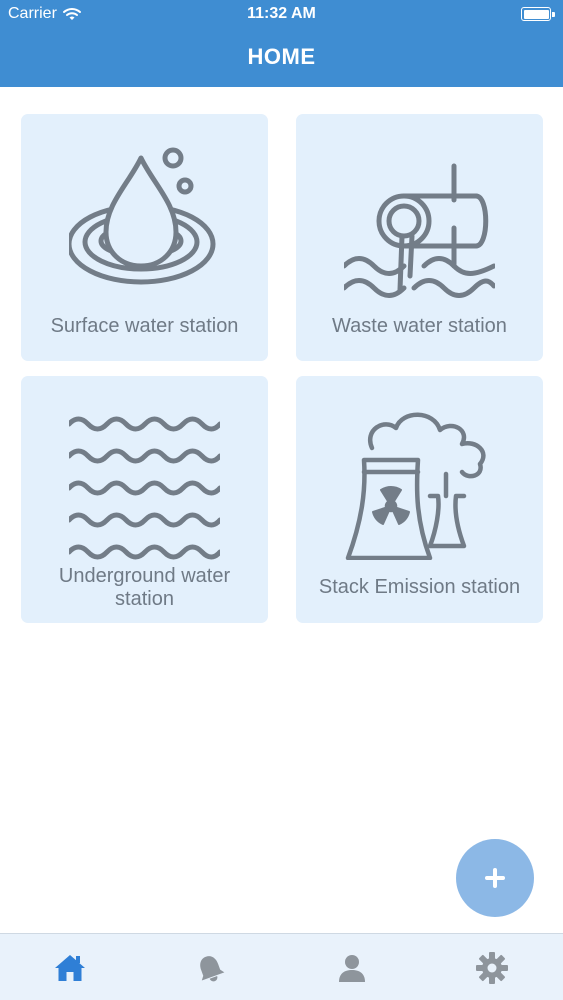 Image resolution: width=563 pixels, height=1000 pixels. I want to click on app-header: Carrier 11:32 AM HOME, so click(281, 43).